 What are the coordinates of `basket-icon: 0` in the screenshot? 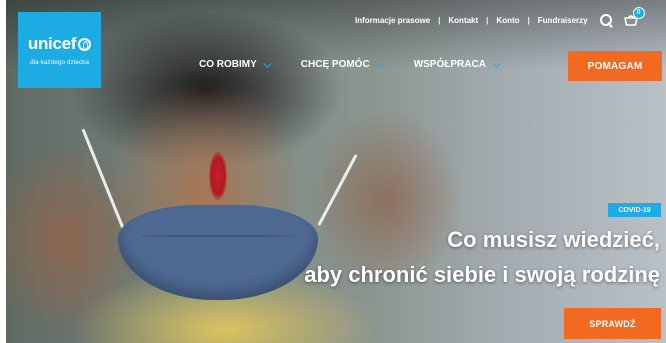 It's located at (634, 16).